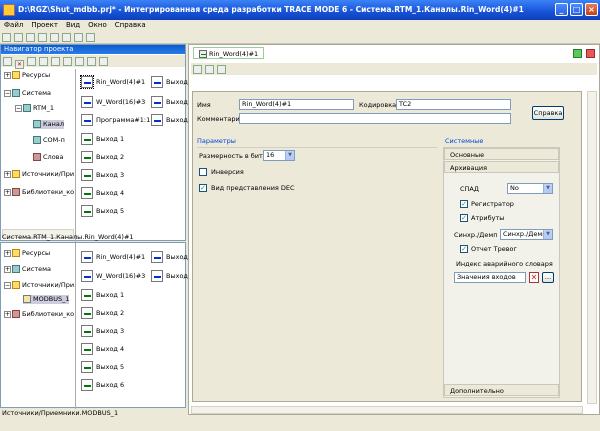 The width and height of the screenshot is (600, 431). Describe the element at coordinates (592, 247) in the screenshot. I see `vertical-scrollbar` at that location.